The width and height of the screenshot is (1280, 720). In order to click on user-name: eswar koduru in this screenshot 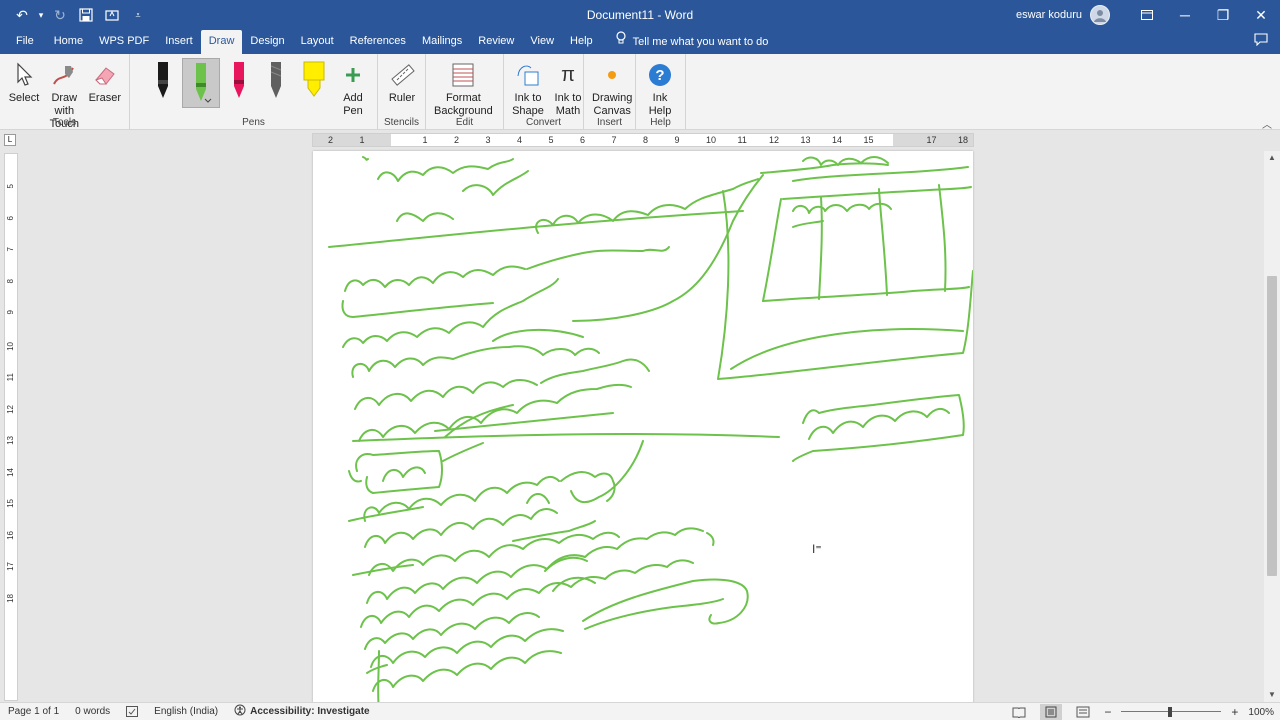, I will do `click(1048, 15)`.